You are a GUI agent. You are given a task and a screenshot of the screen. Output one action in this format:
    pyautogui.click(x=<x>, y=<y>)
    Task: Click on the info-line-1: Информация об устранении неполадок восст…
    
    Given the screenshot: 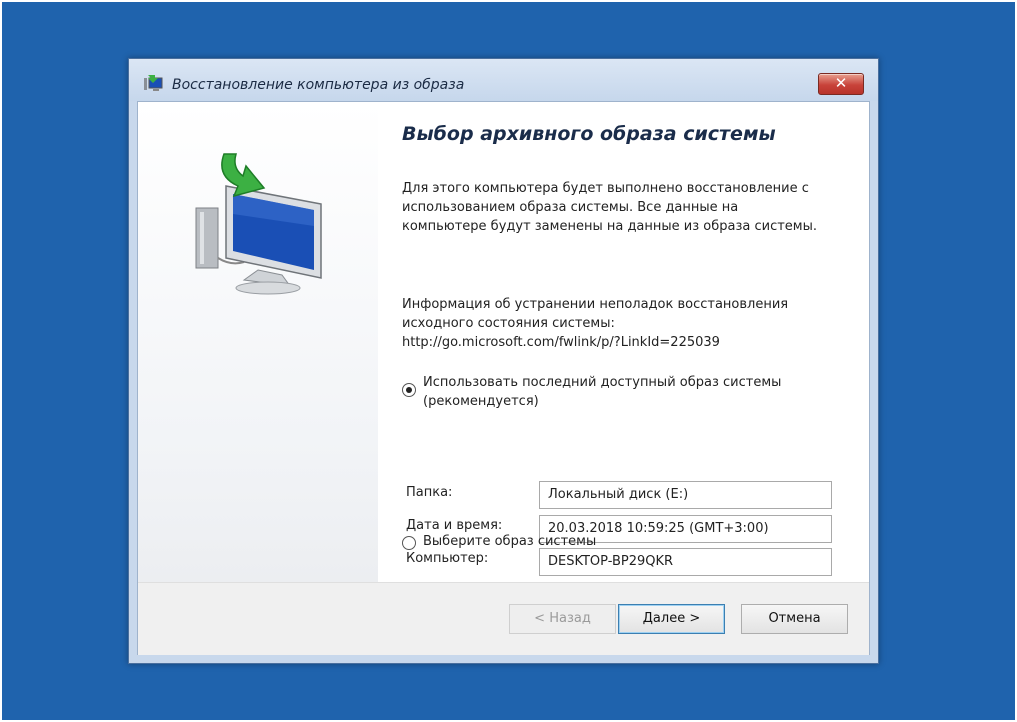 What is the action you would take?
    pyautogui.click(x=595, y=304)
    